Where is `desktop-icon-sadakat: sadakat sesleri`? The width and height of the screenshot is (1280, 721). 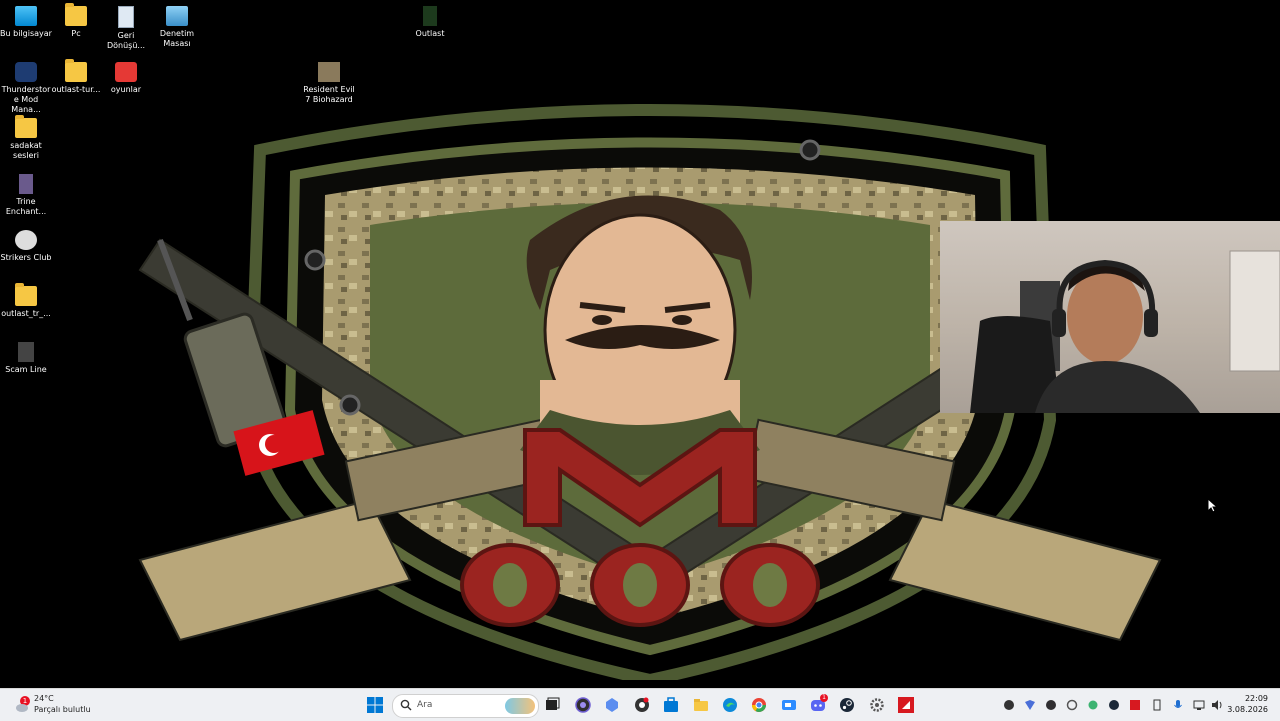
desktop-icon-sadakat: sadakat sesleri is located at coordinates (26, 136).